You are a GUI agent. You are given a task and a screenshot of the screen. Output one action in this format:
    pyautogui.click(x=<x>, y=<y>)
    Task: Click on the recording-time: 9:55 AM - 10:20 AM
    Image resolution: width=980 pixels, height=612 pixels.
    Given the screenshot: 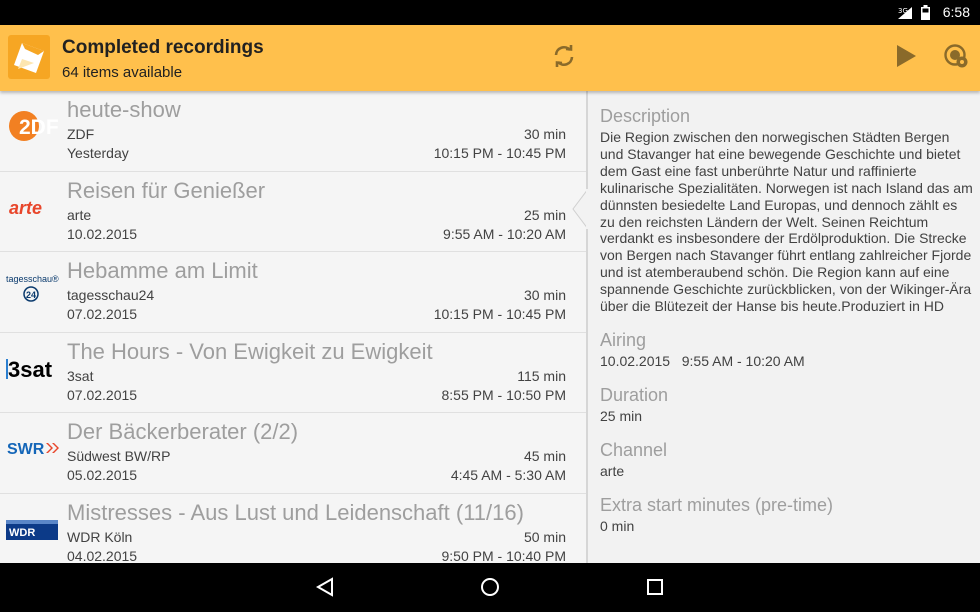 What is the action you would take?
    pyautogui.click(x=504, y=233)
    